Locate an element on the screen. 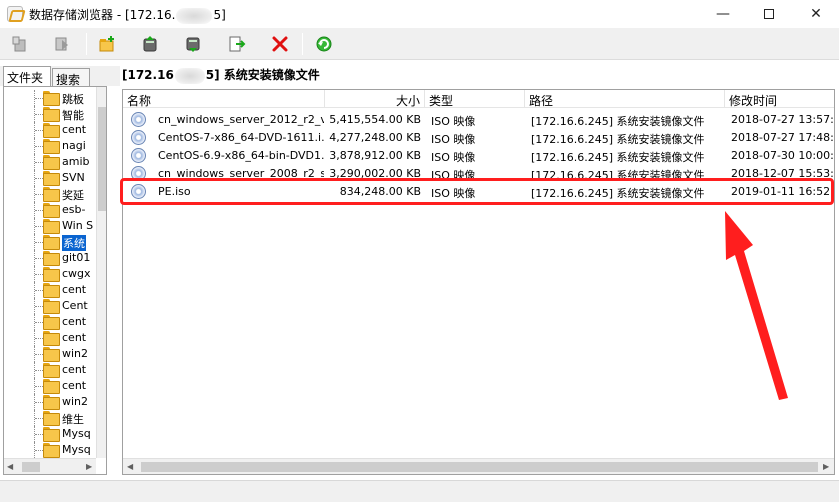 Image resolution: width=839 pixels, height=502 pixels. file-modified: 2018-07-27 13:57:42 is located at coordinates (782, 119).